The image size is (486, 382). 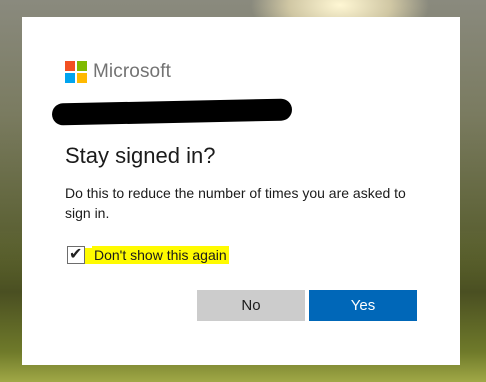 I want to click on dont-show-again-label: Don't show this again, so click(x=160, y=255).